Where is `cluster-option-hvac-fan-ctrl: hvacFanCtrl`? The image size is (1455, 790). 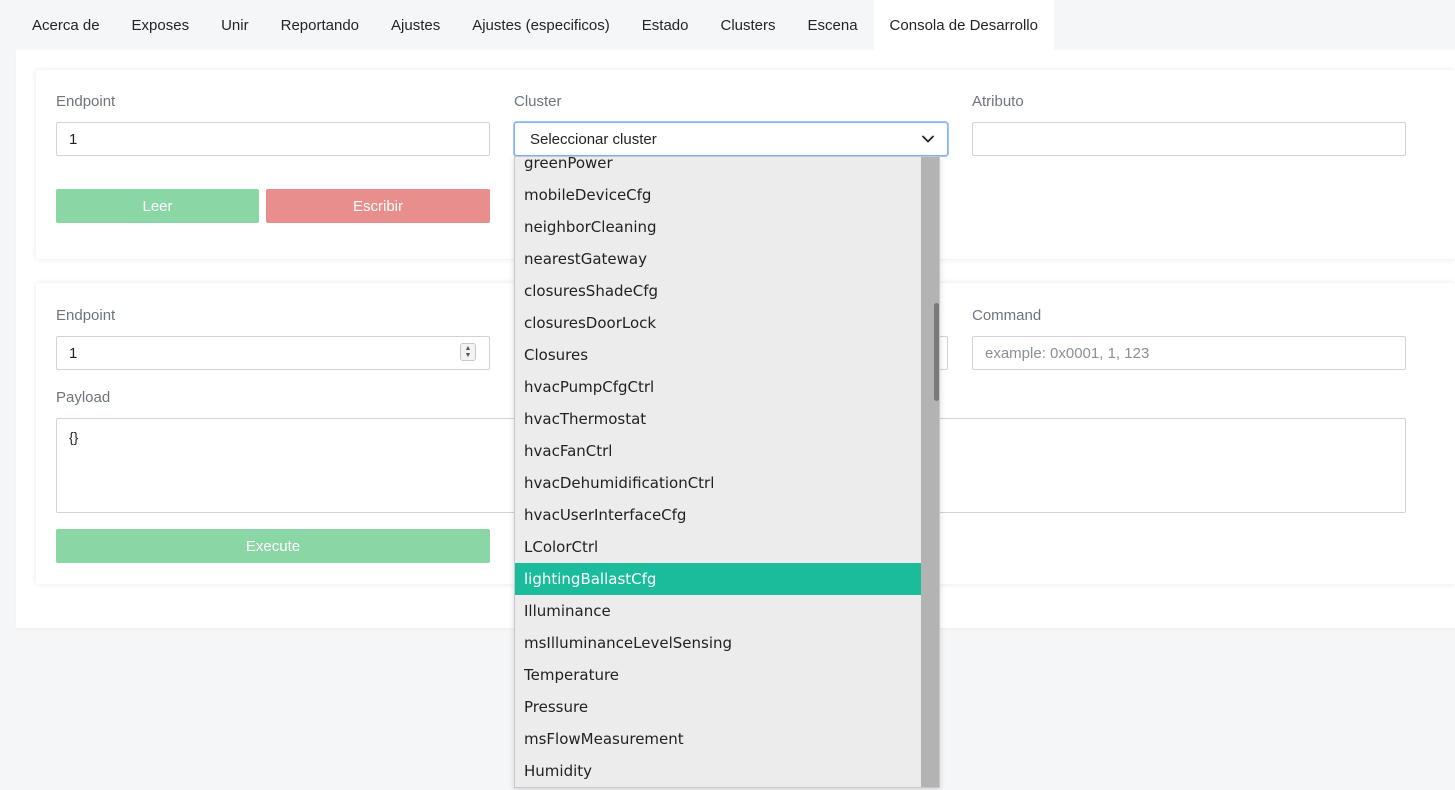
cluster-option-hvac-fan-ctrl: hvacFanCtrl is located at coordinates (718, 451).